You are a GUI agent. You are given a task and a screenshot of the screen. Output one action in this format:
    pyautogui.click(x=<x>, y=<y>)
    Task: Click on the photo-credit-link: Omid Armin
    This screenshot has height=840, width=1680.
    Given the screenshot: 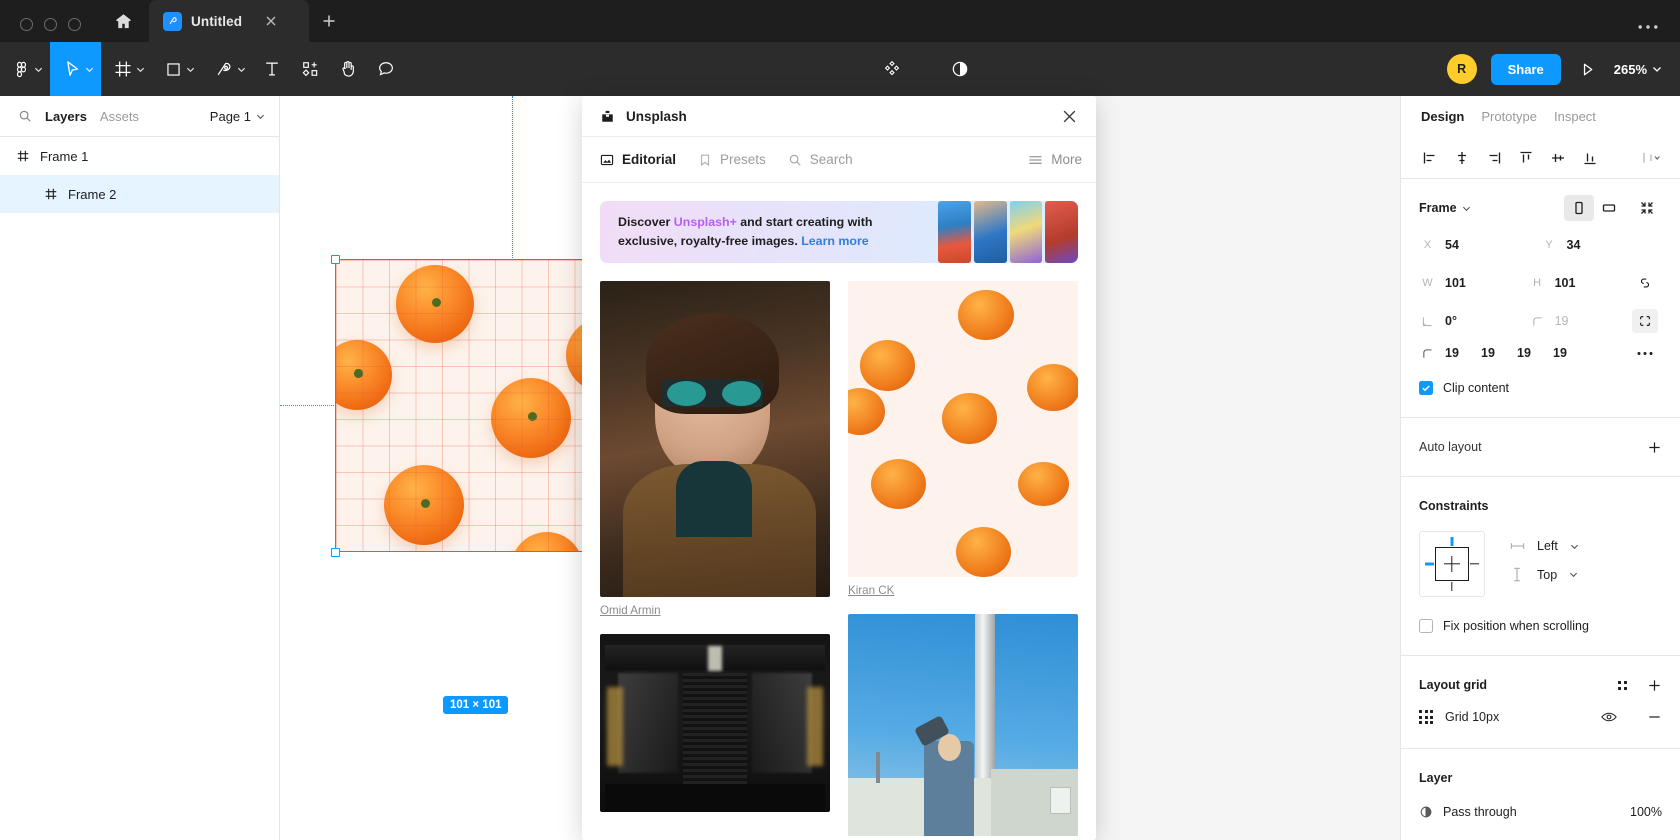 What is the action you would take?
    pyautogui.click(x=715, y=610)
    